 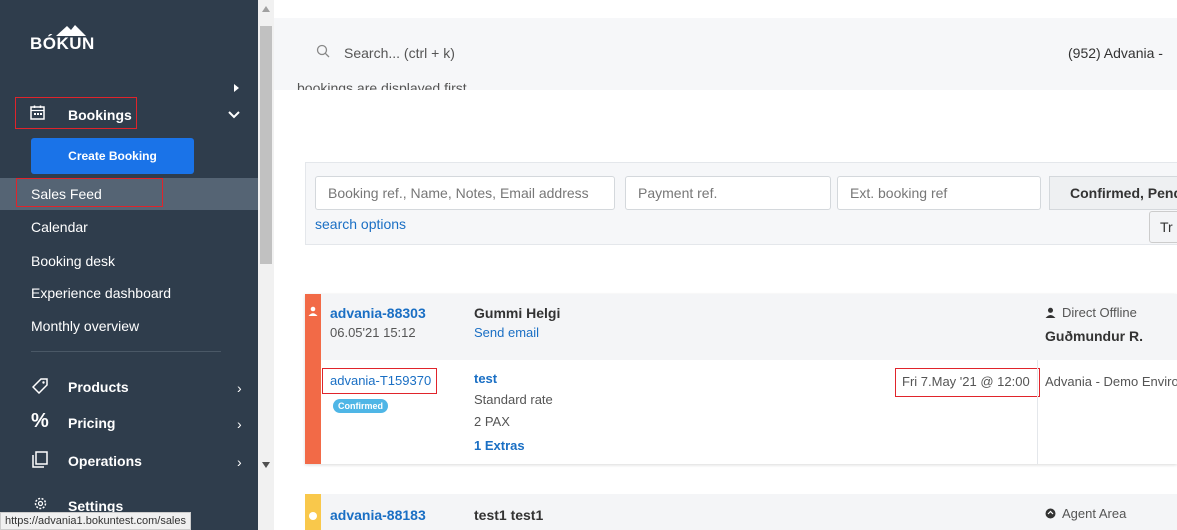 What do you see at coordinates (129, 423) in the screenshot?
I see `sidebar-item-pricing: % Pricing ›` at bounding box center [129, 423].